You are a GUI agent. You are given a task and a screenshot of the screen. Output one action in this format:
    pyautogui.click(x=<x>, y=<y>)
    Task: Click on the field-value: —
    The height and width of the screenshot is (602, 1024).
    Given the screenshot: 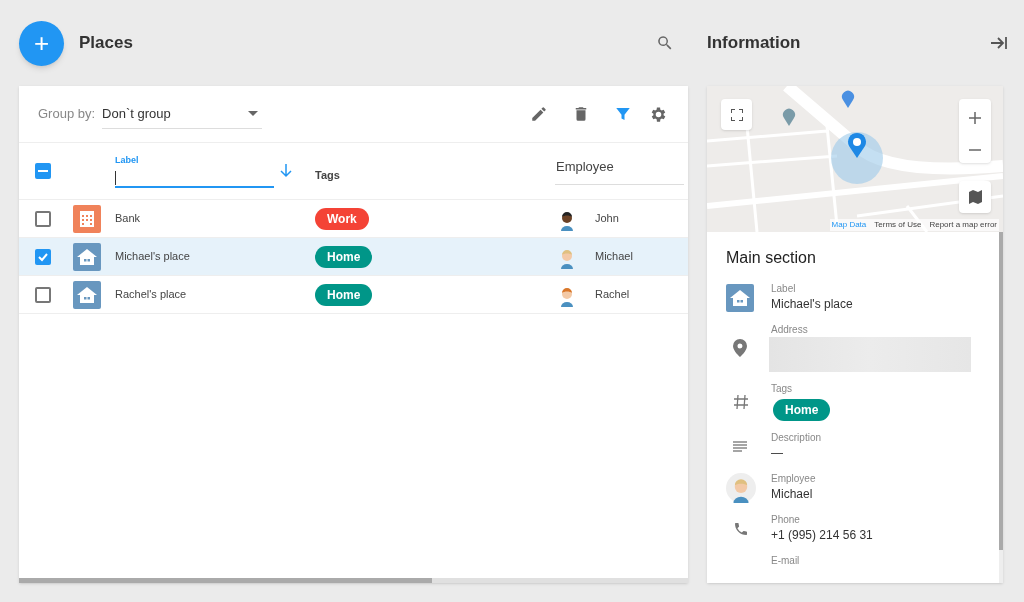 What is the action you would take?
    pyautogui.click(x=777, y=453)
    